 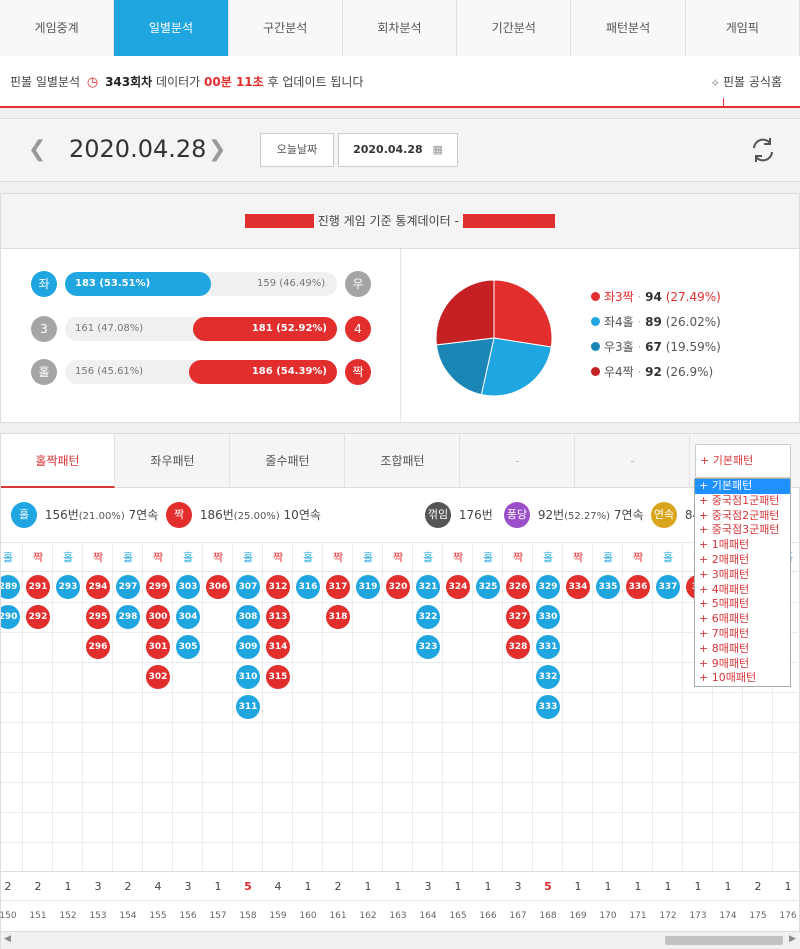 What do you see at coordinates (438, 515) in the screenshot?
I see `bounce-icon: 꺾임` at bounding box center [438, 515].